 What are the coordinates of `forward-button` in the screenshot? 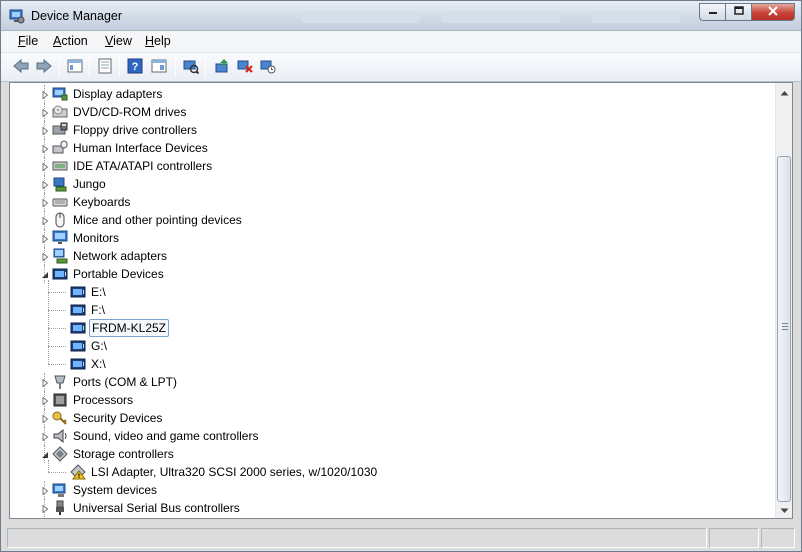 It's located at (44, 67).